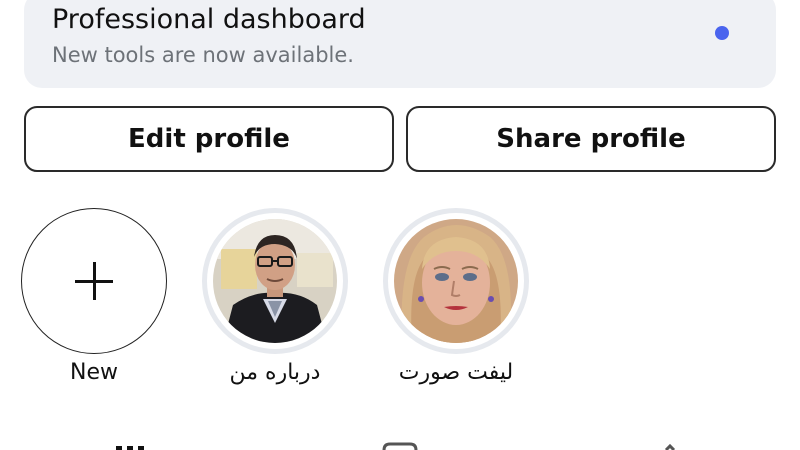  Describe the element at coordinates (134, 445) in the screenshot. I see `grid-icon` at that location.